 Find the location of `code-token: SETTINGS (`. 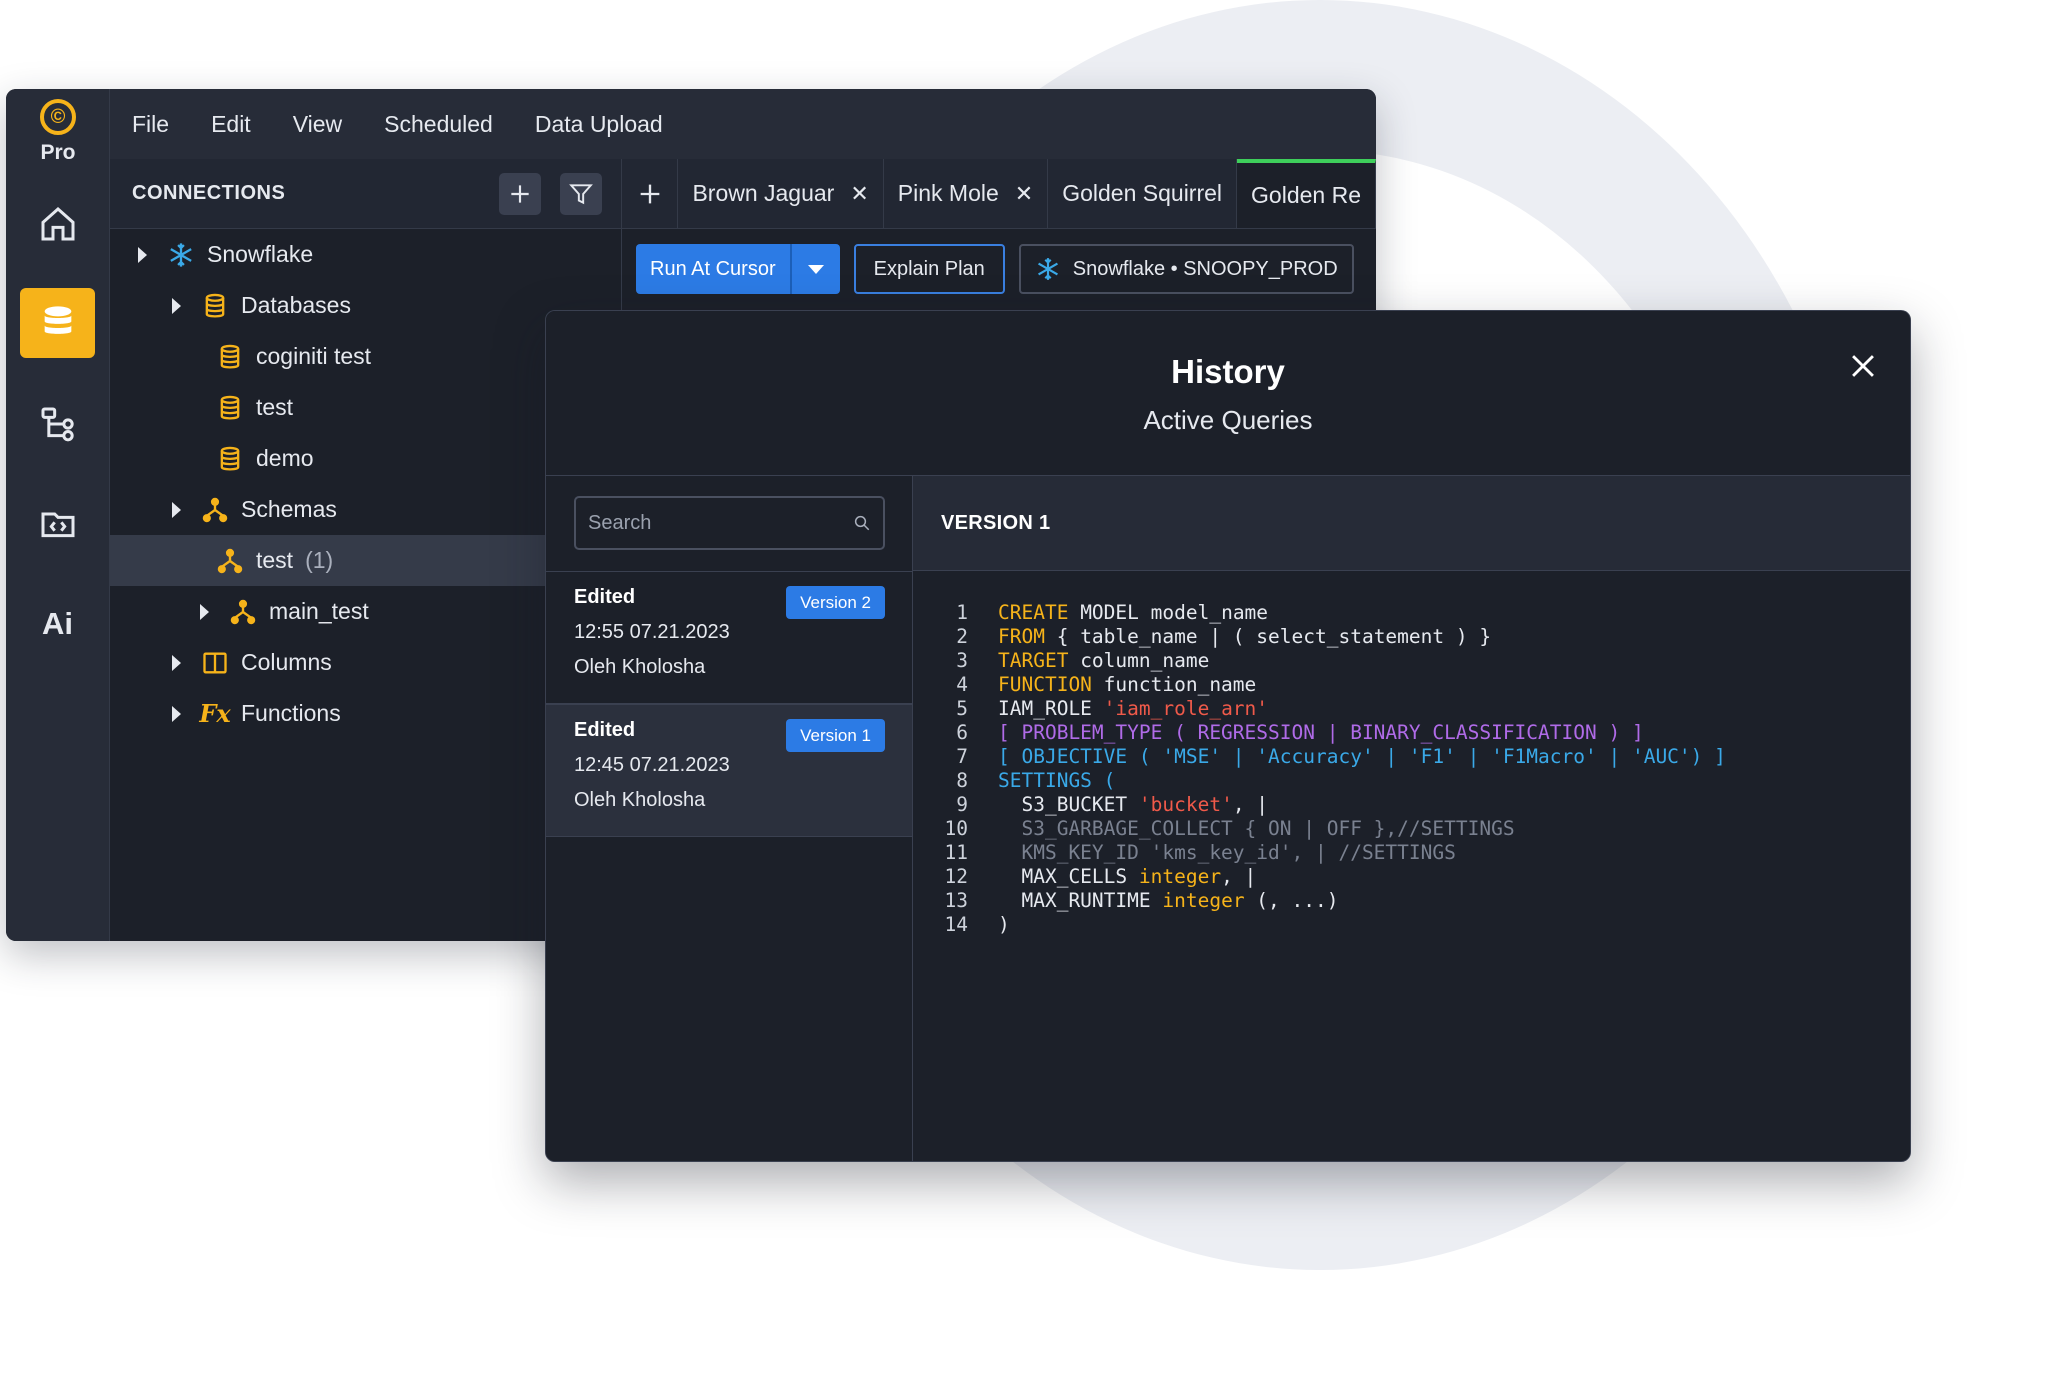

code-token: SETTINGS ( is located at coordinates (1057, 780).